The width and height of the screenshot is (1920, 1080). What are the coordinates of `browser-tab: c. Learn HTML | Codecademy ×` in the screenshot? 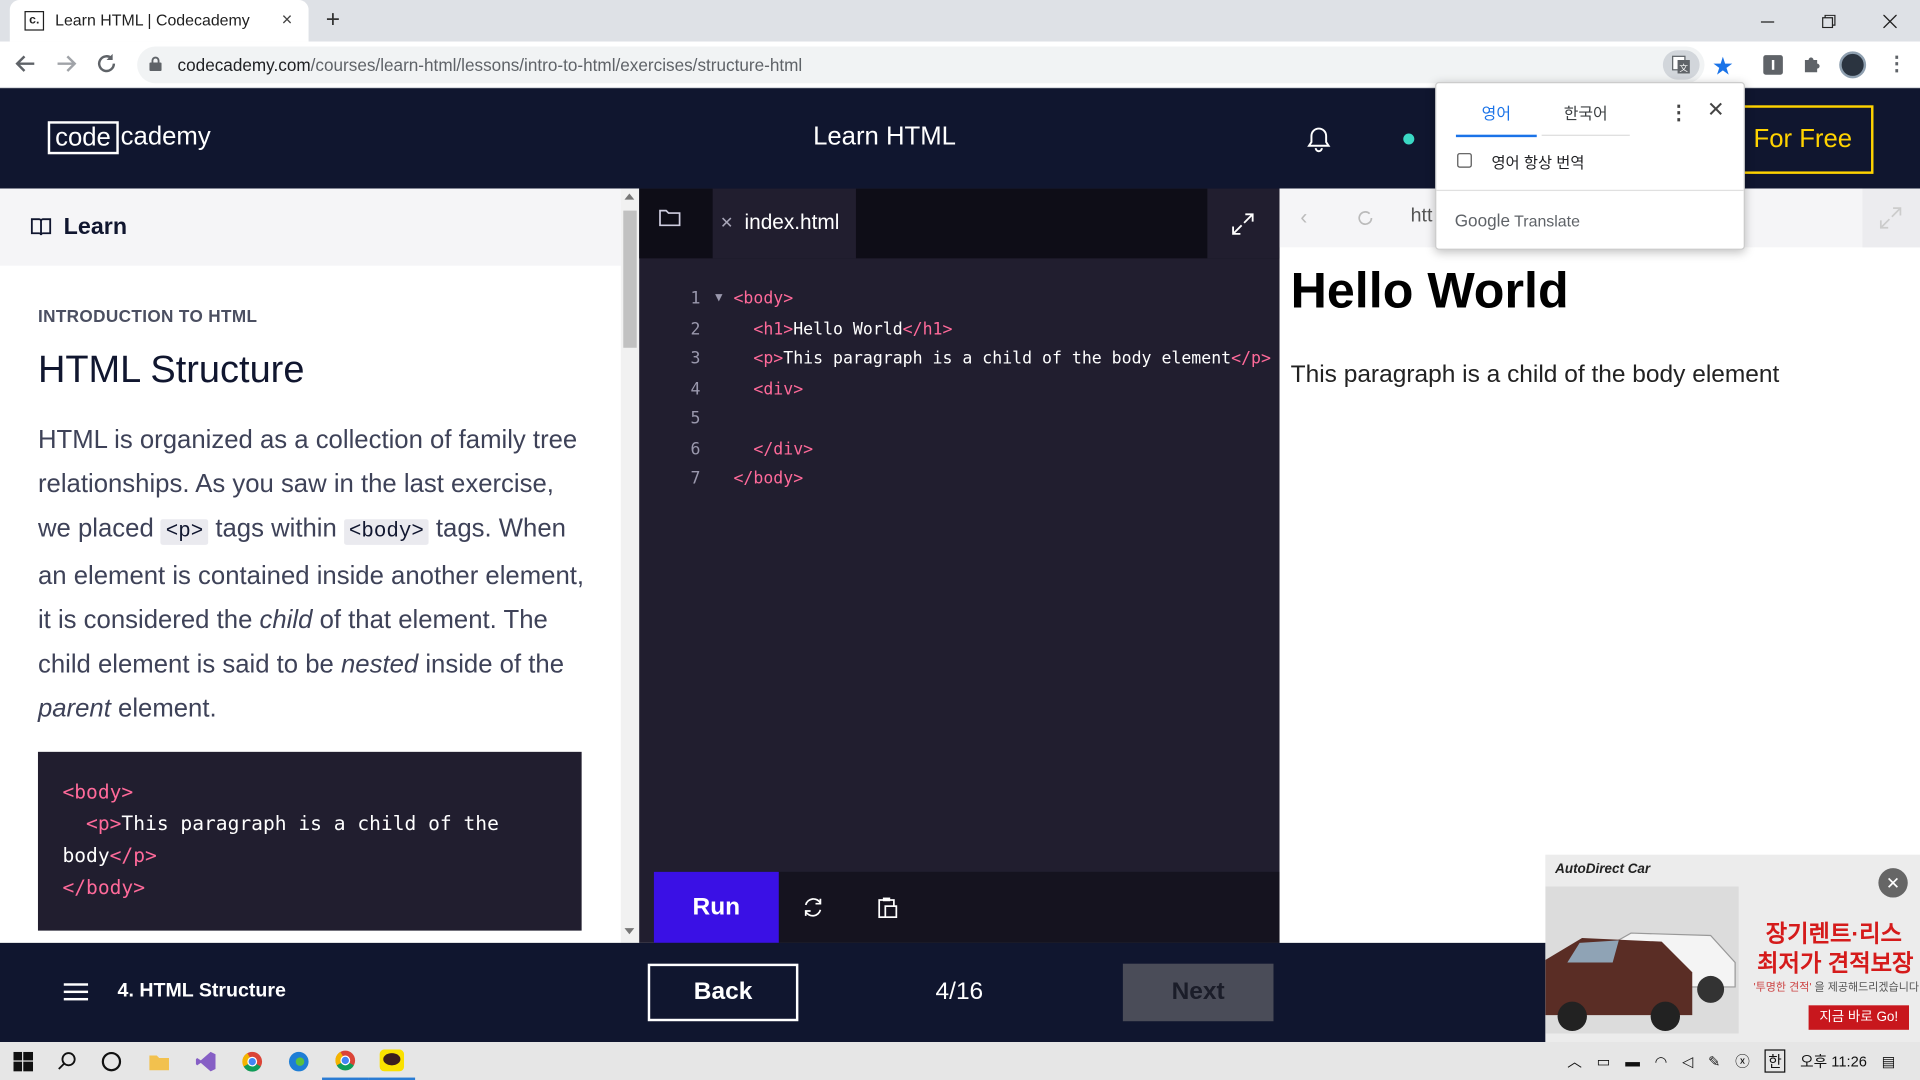 It's located at (159, 21).